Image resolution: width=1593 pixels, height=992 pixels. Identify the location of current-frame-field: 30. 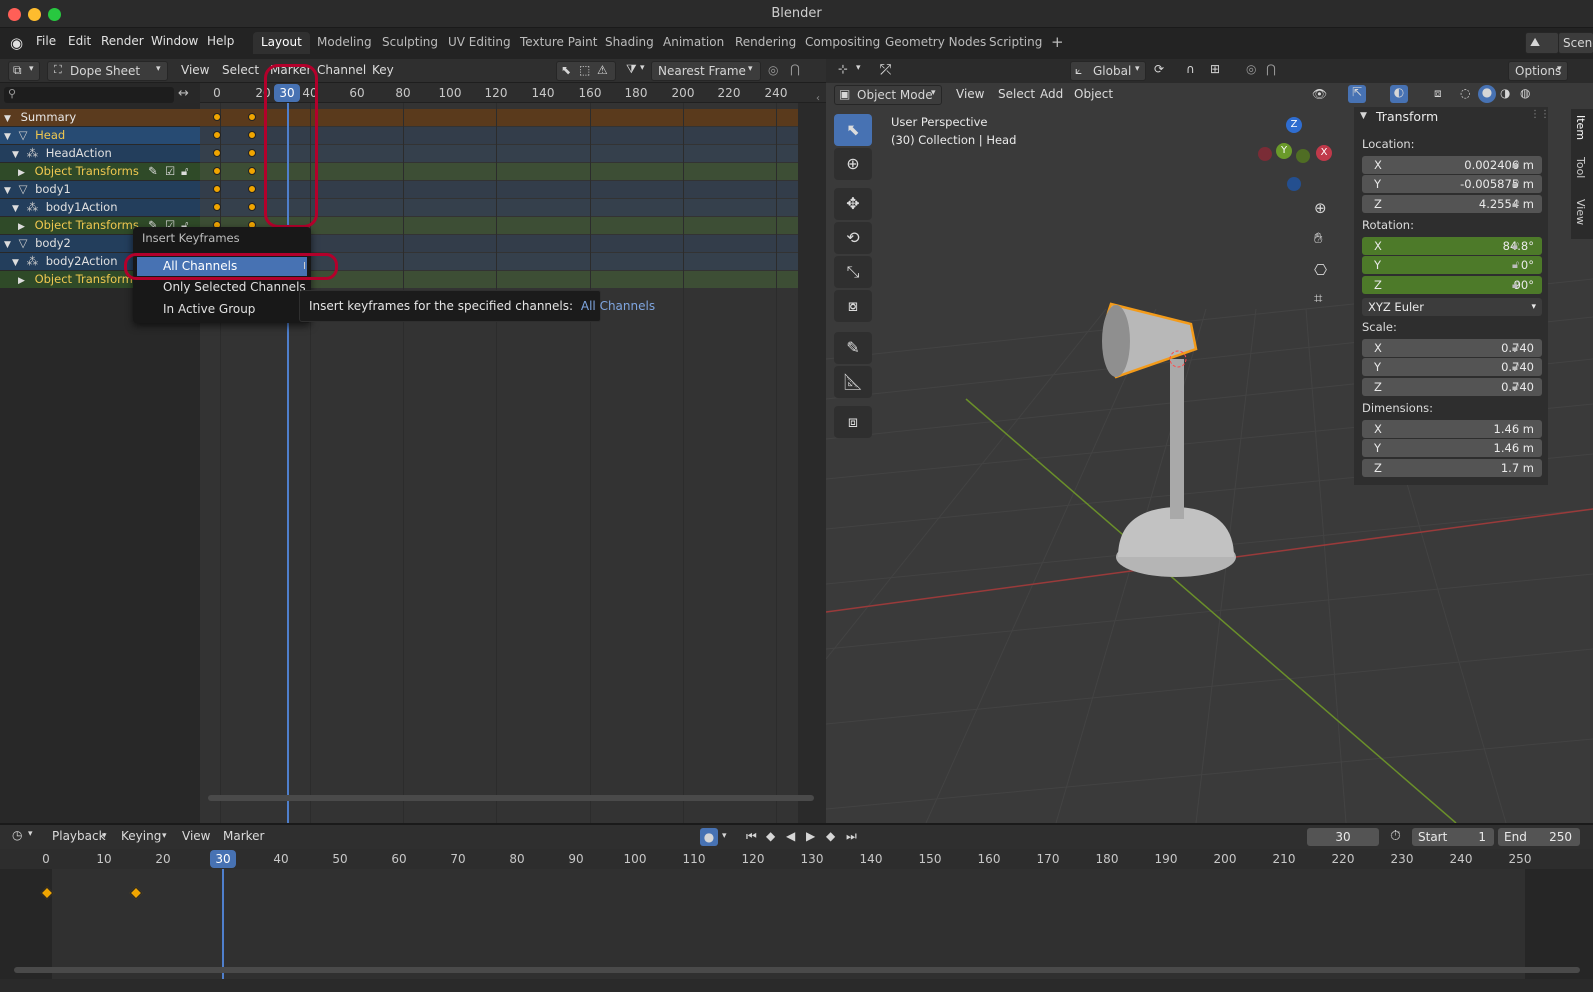
(1343, 837).